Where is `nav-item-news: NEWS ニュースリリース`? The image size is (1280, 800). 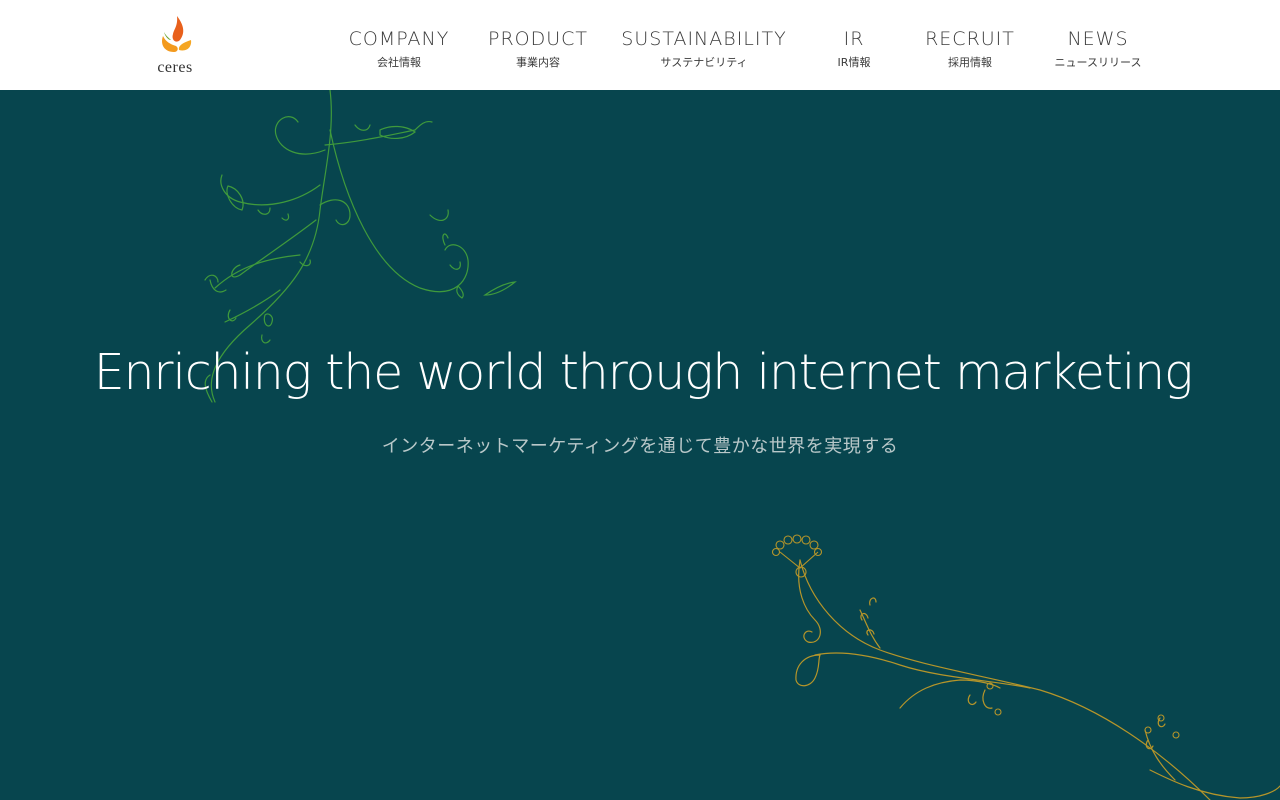 nav-item-news: NEWS ニュースリリース is located at coordinates (1098, 48).